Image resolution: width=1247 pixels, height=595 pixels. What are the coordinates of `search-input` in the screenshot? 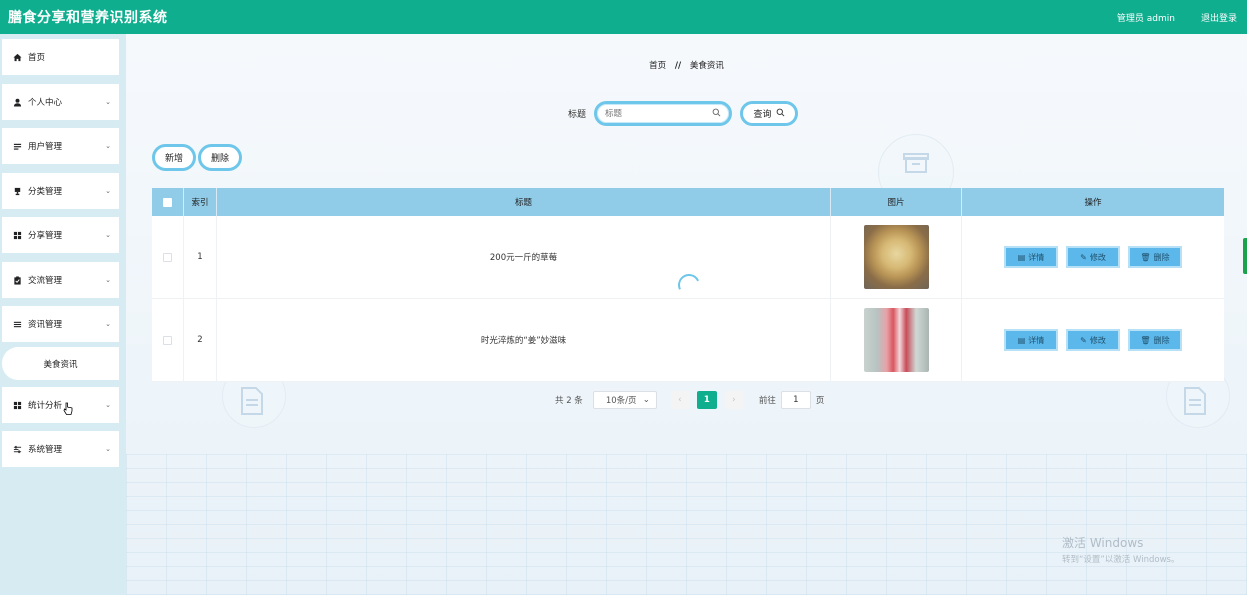 It's located at (659, 113).